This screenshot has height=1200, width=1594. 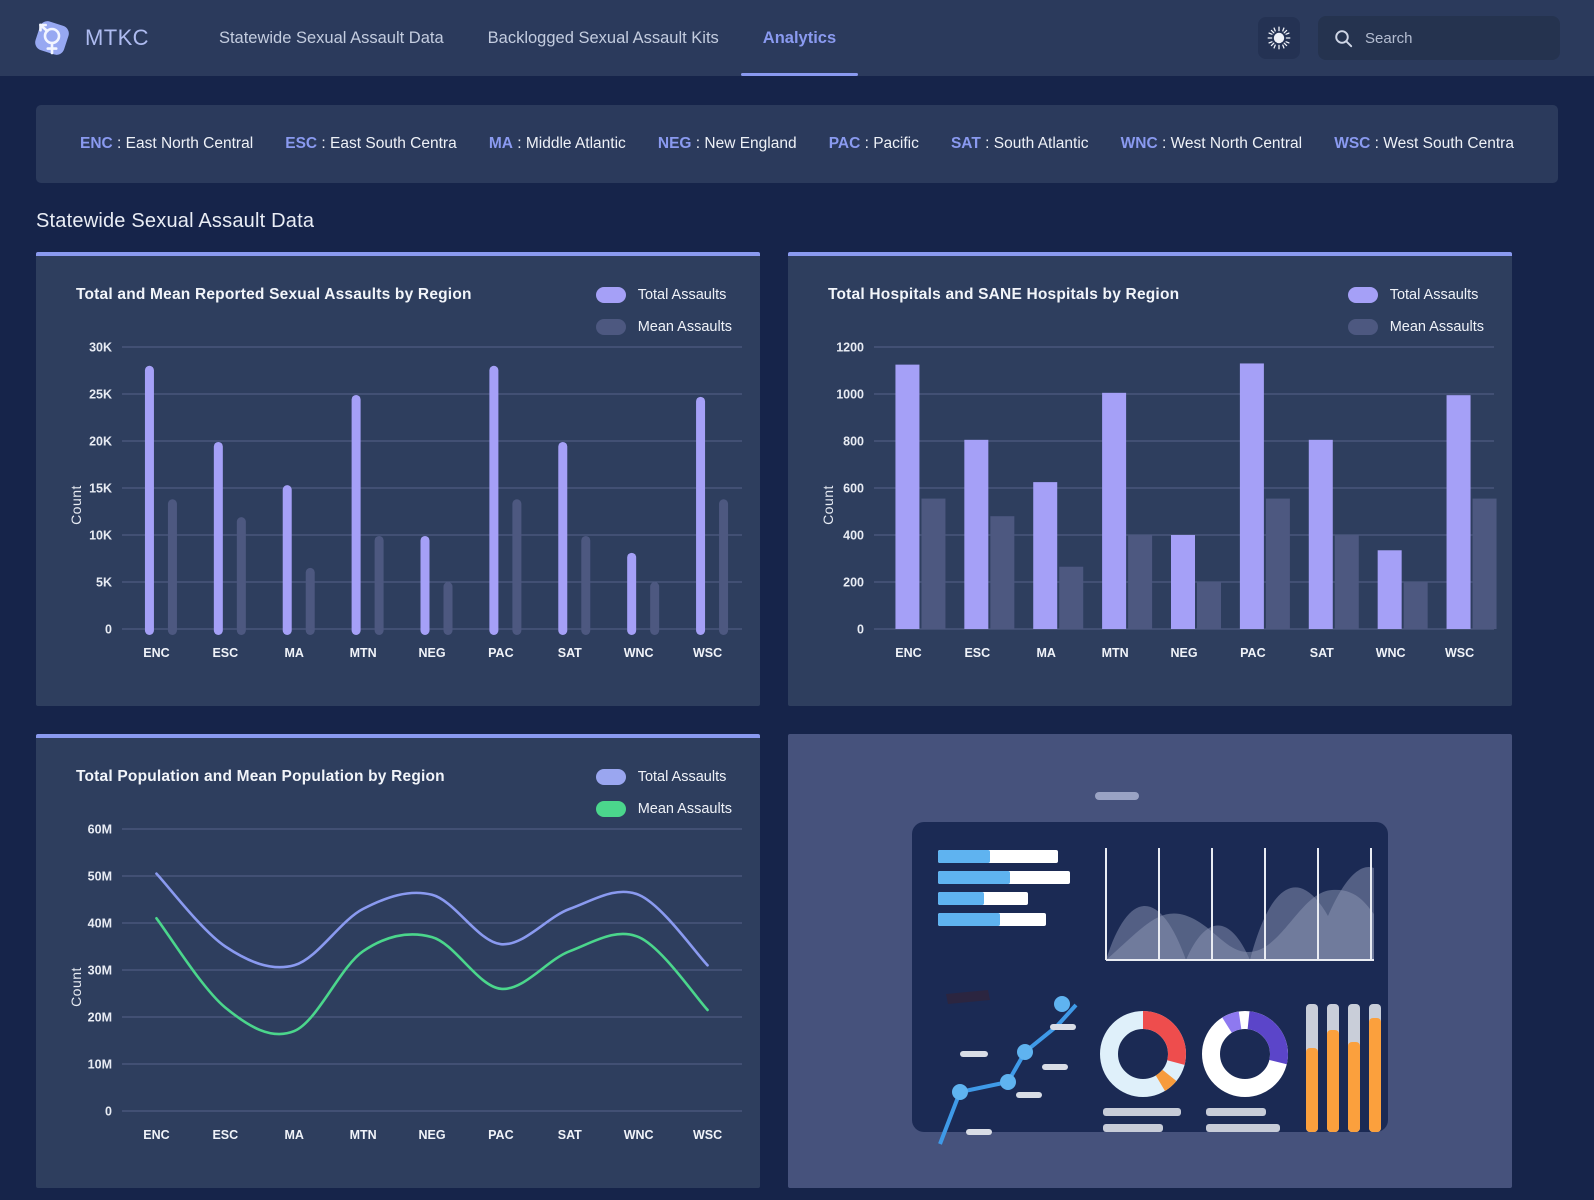 What do you see at coordinates (674, 143) in the screenshot?
I see `abbrev-code: NEG` at bounding box center [674, 143].